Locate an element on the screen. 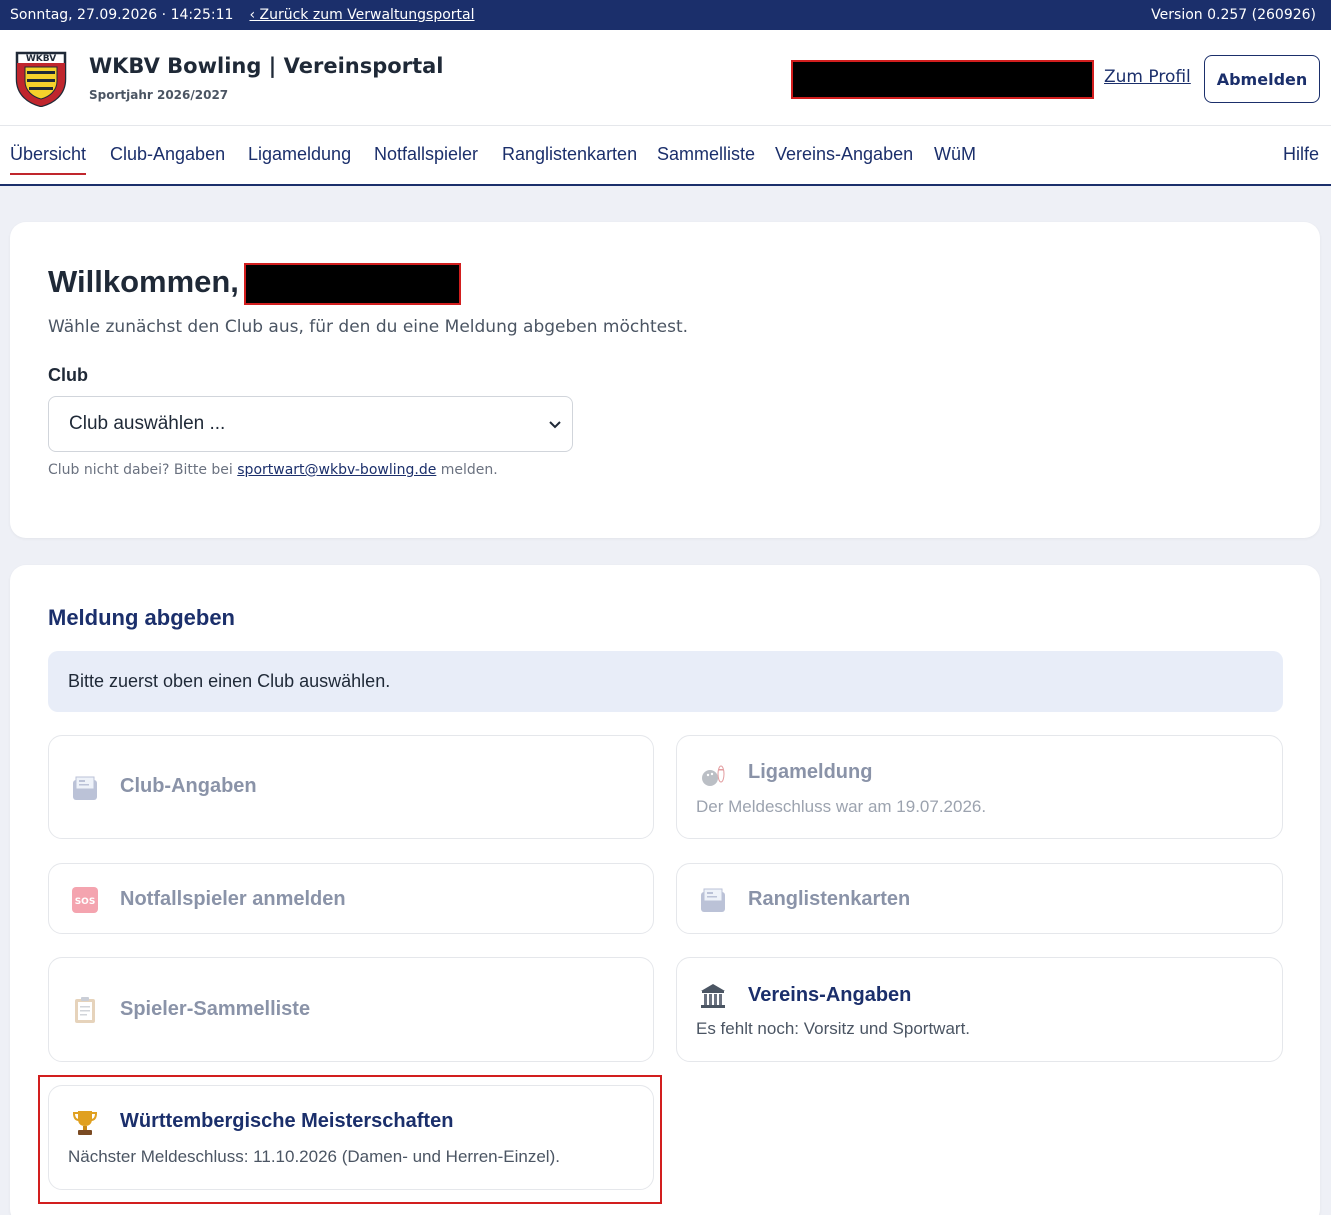 Image resolution: width=1331 pixels, height=1215 pixels. building-icon is located at coordinates (713, 996).